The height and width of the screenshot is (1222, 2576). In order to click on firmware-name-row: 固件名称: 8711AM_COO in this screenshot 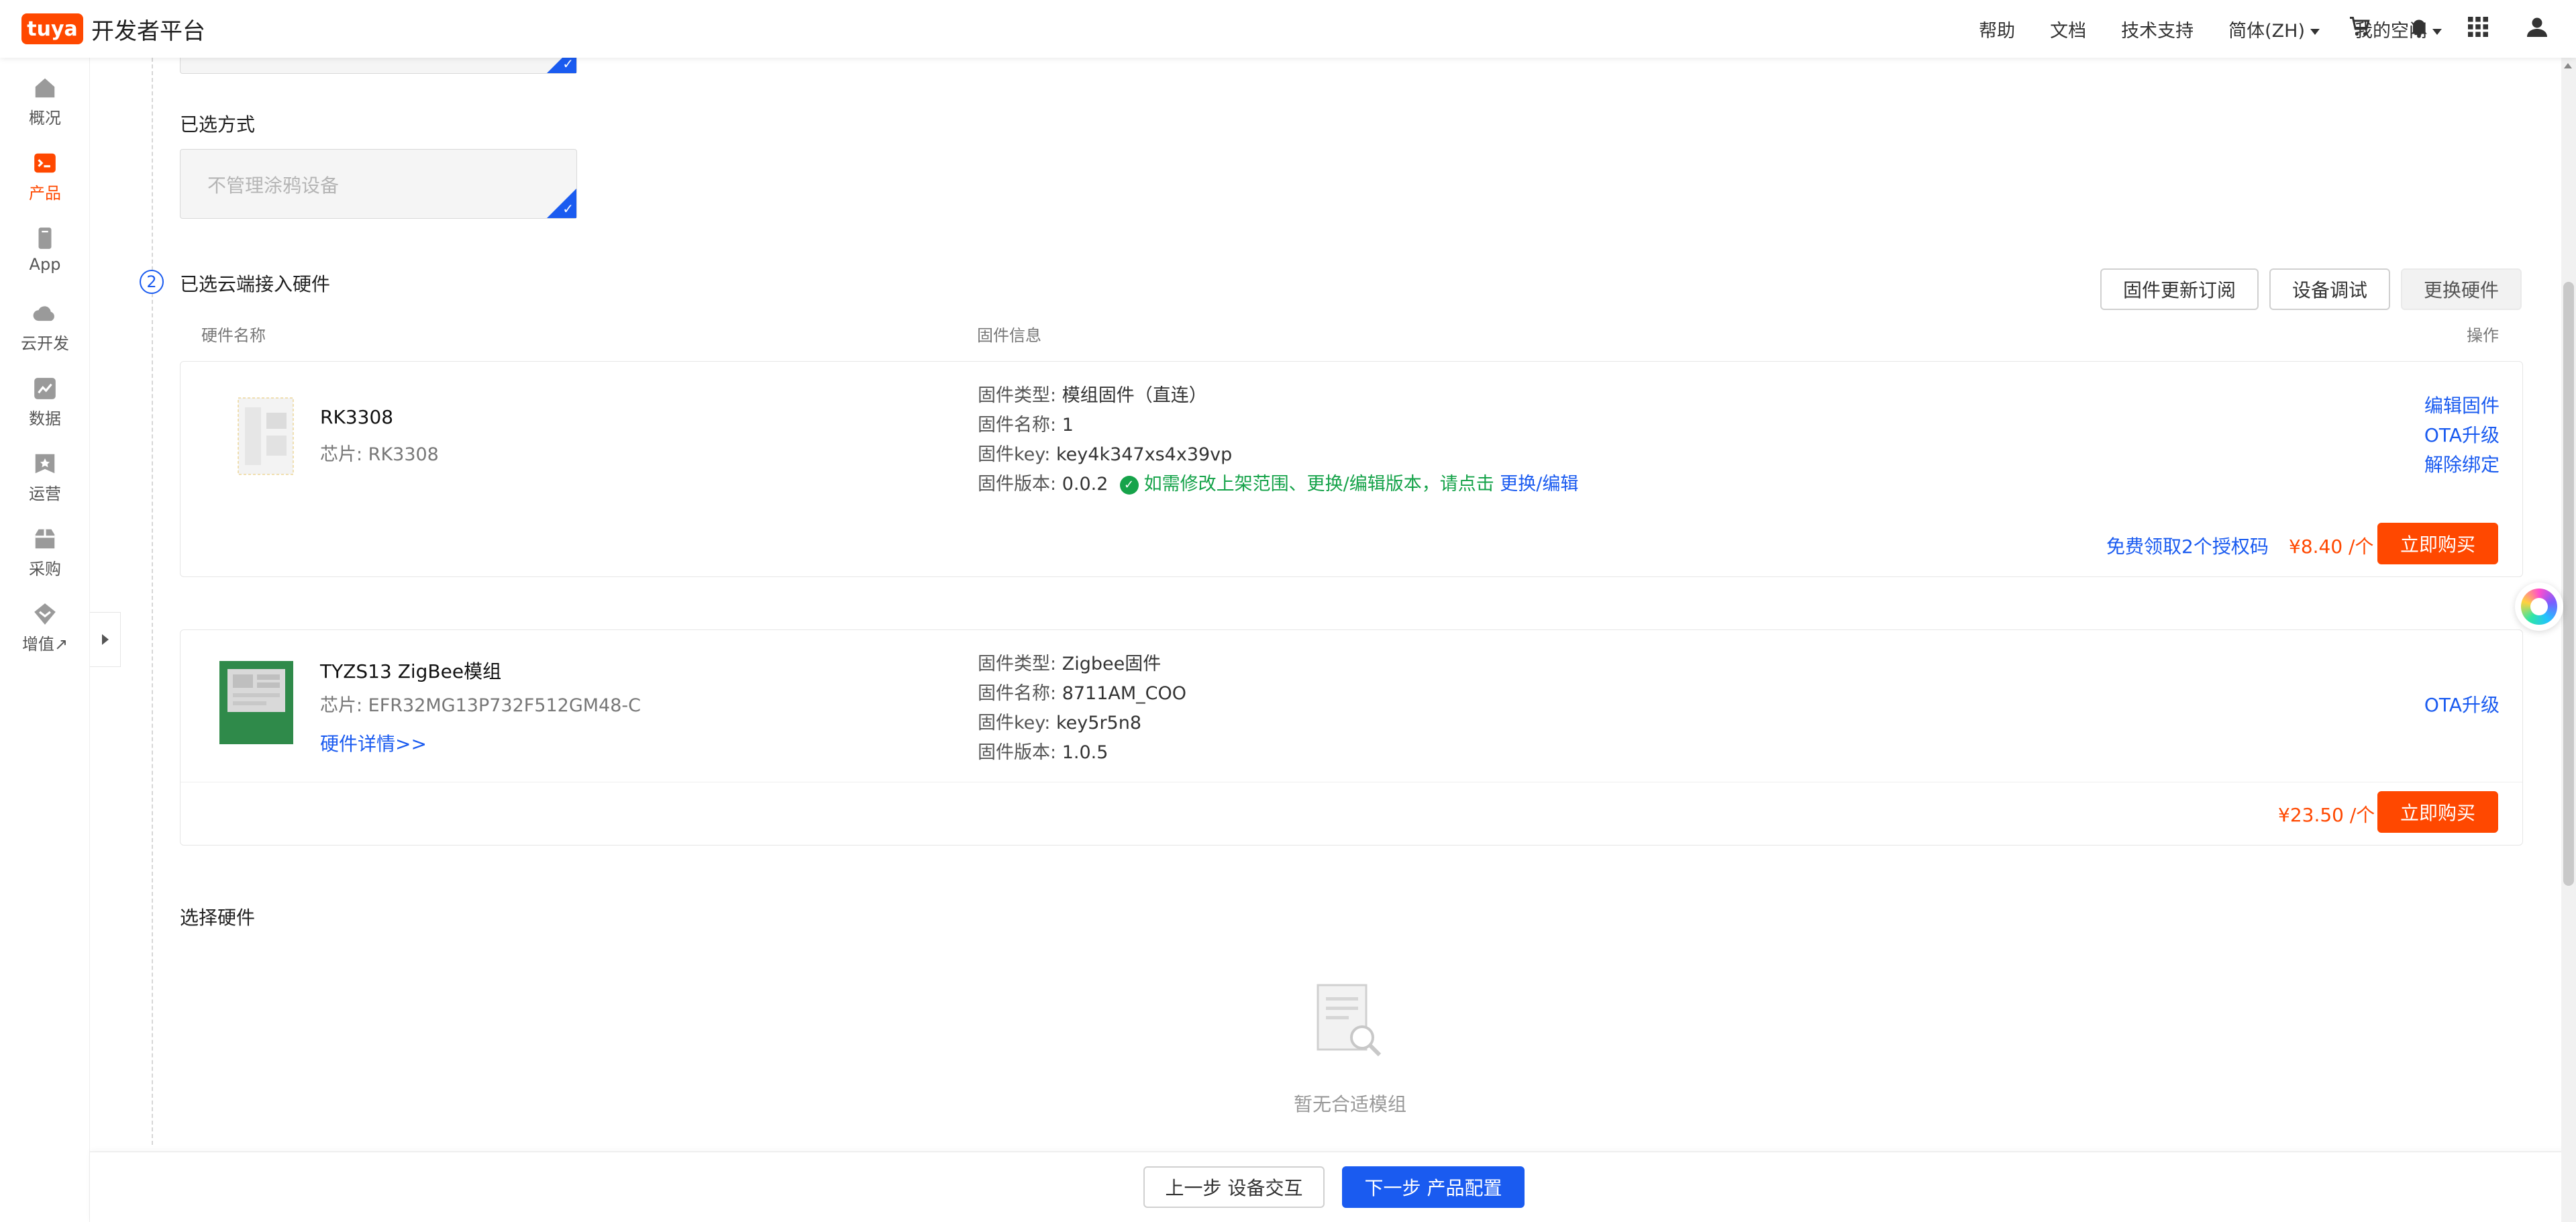, I will do `click(1082, 692)`.